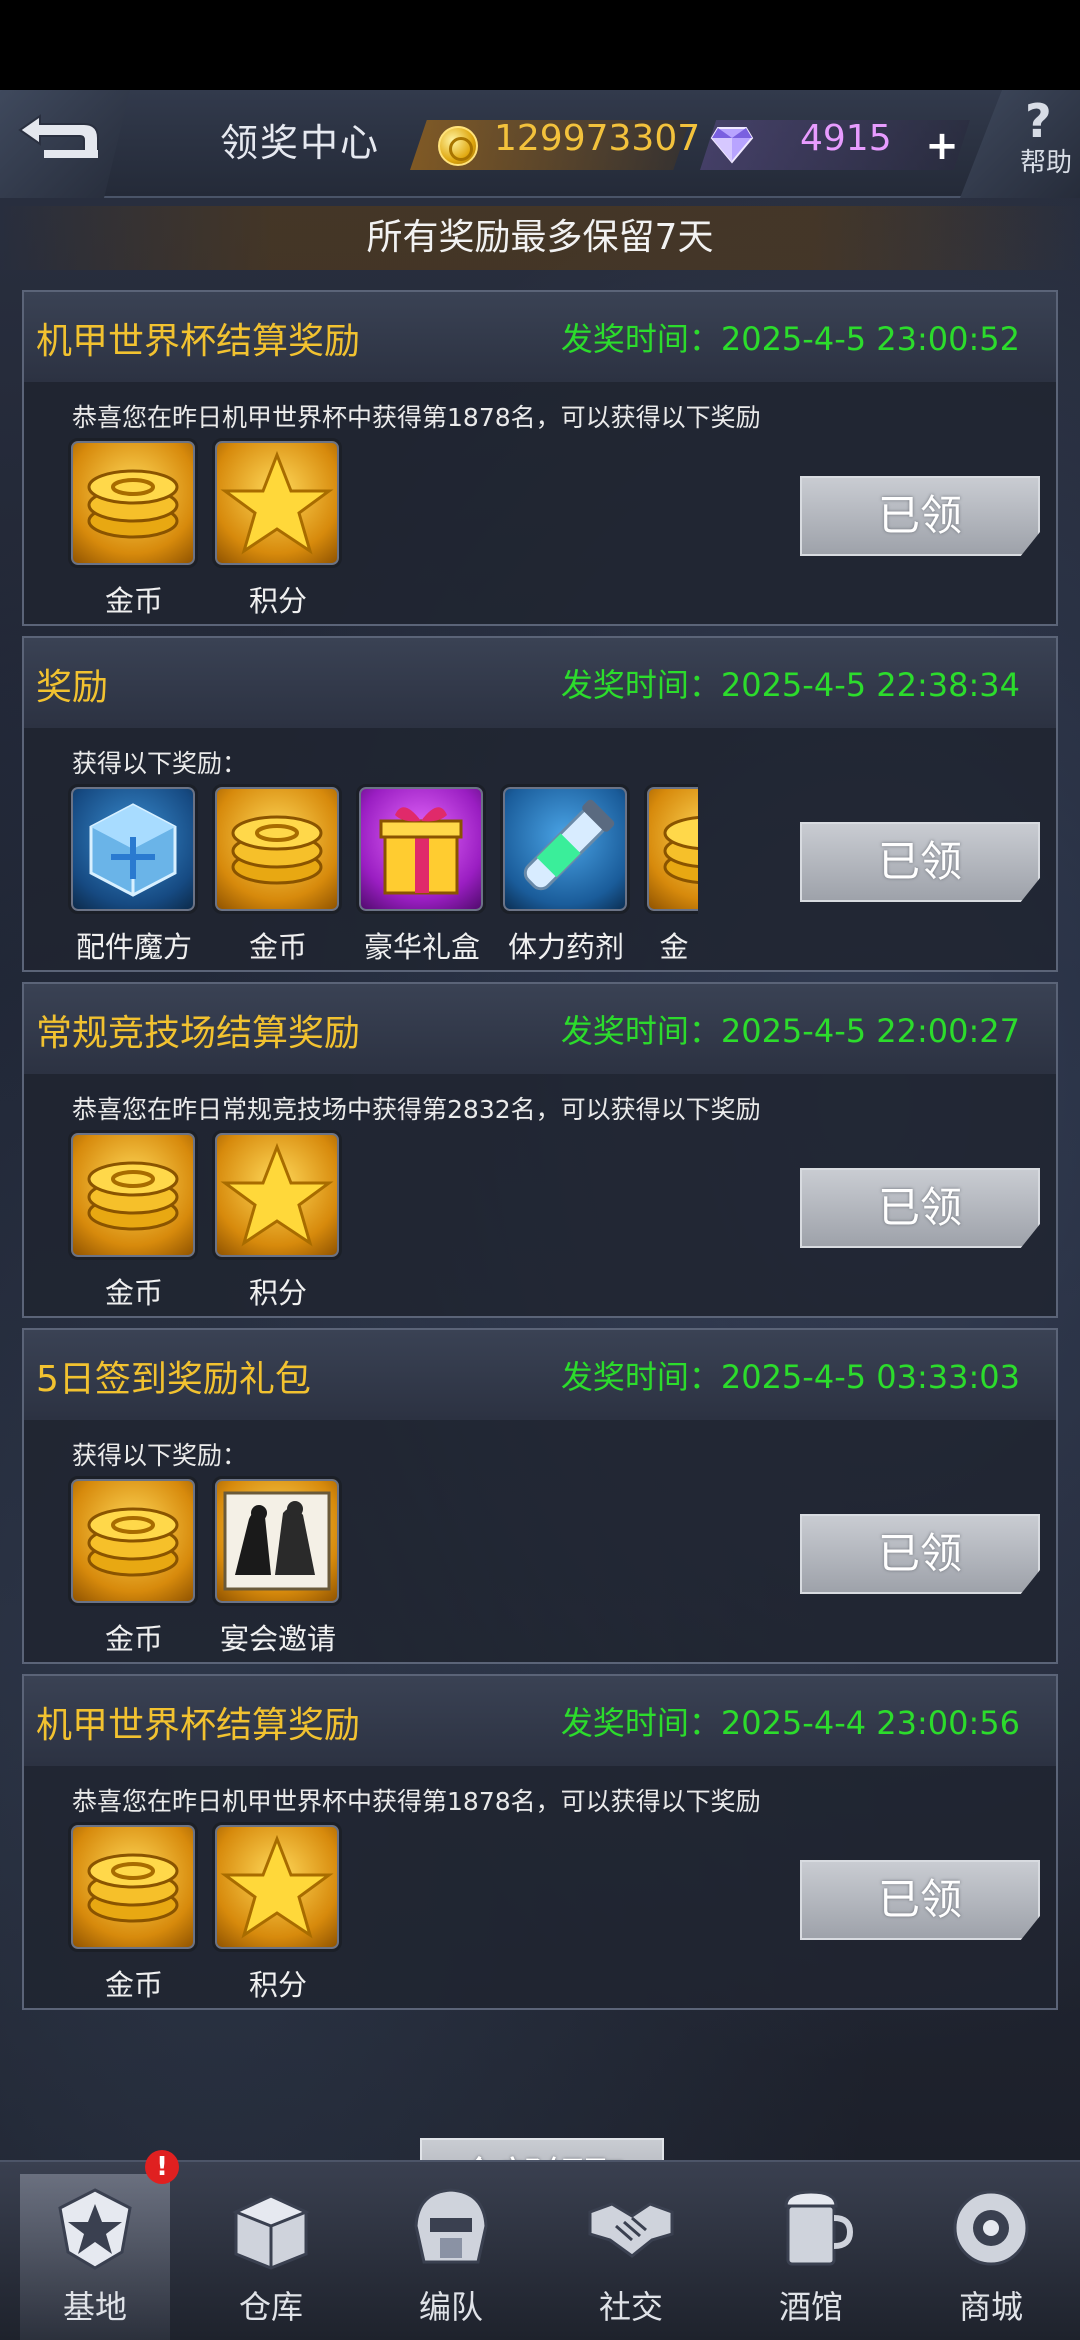 Image resolution: width=1080 pixels, height=2340 pixels. Describe the element at coordinates (846, 138) in the screenshot. I see `diamond-amount: 4915` at that location.